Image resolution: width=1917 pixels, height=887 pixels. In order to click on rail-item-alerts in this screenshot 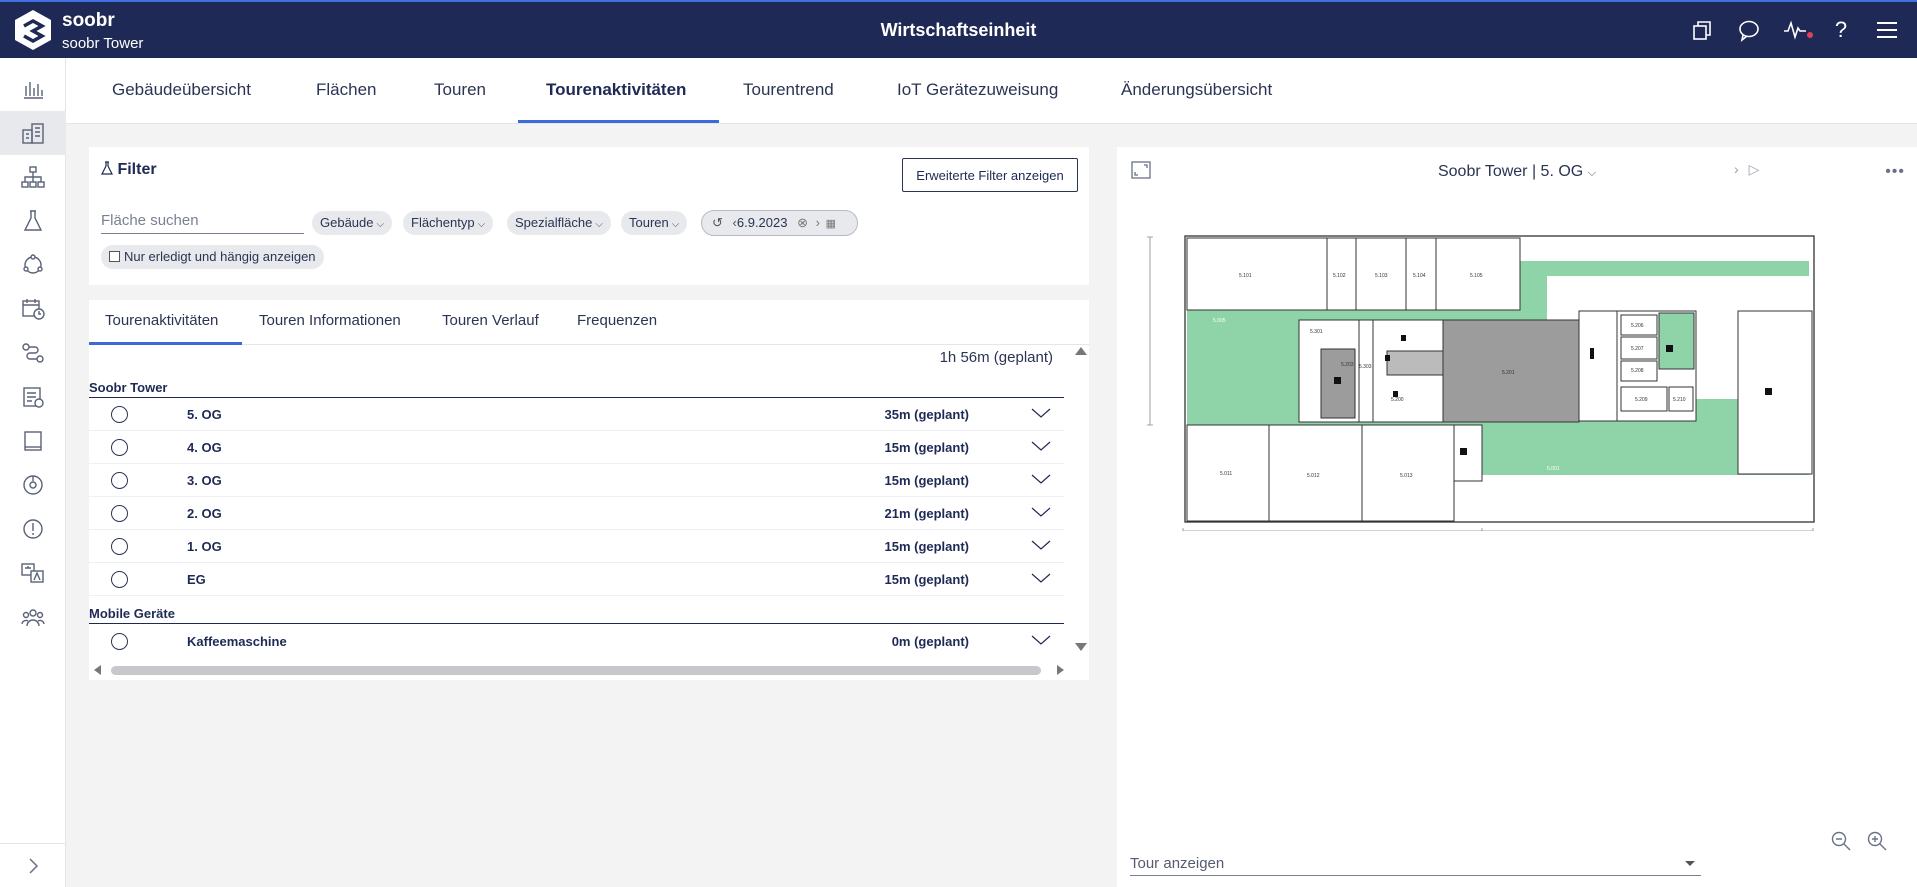, I will do `click(33, 529)`.